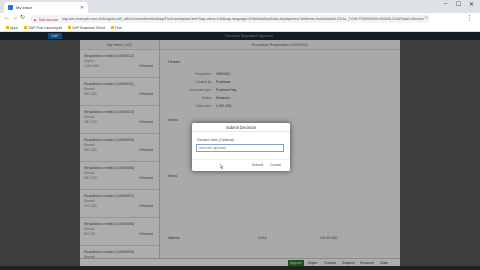 This screenshot has height=270, width=480. Describe the element at coordinates (48, 19) in the screenshot. I see `insecure-label: Not secure` at that location.